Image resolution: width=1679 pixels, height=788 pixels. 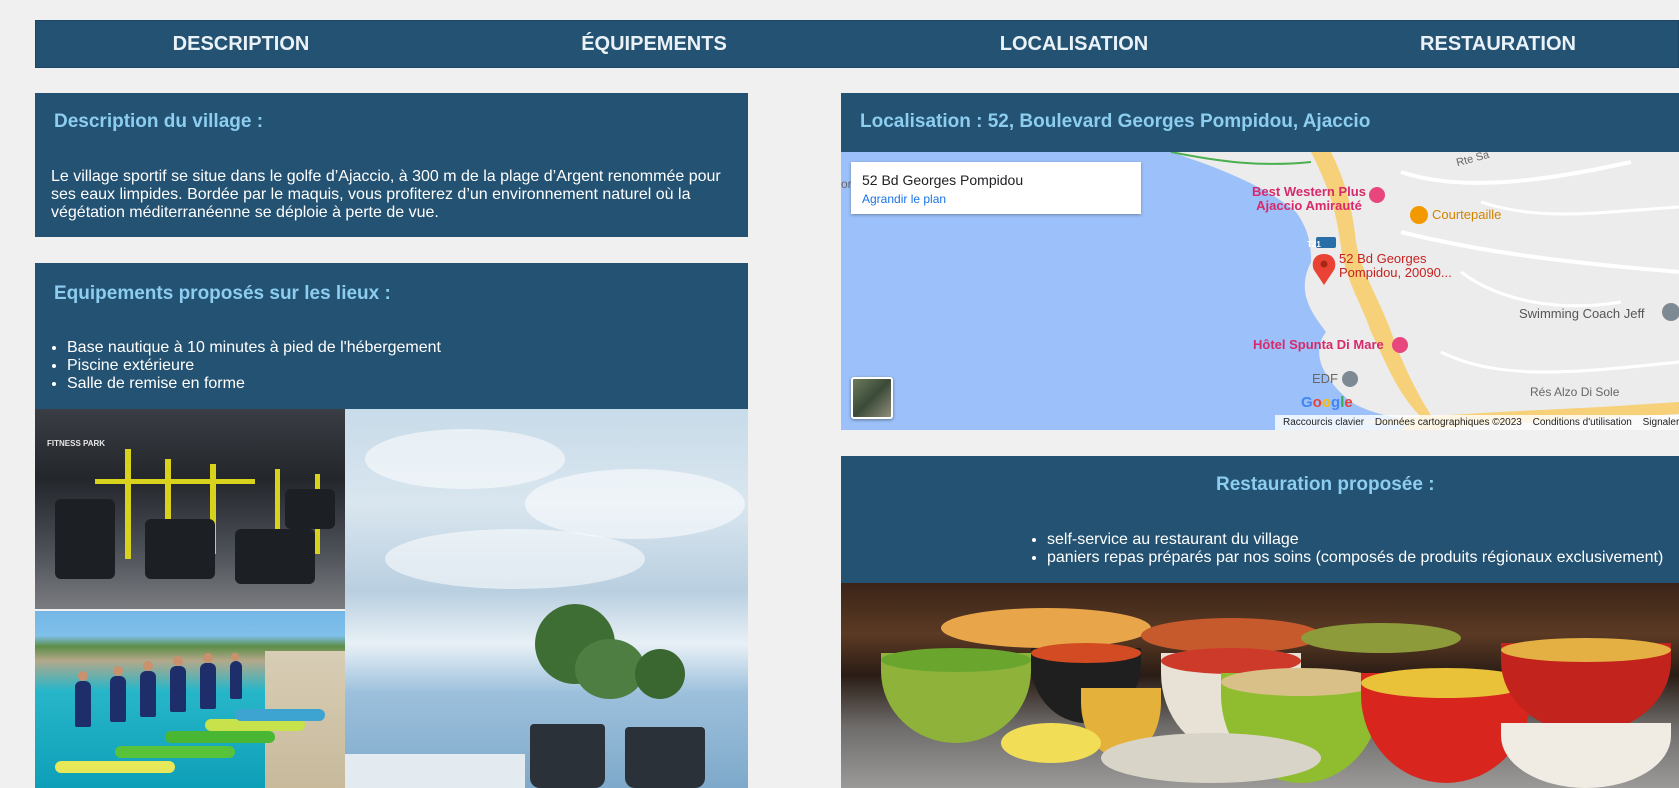 I want to click on map-satellite-toggle, so click(x=872, y=398).